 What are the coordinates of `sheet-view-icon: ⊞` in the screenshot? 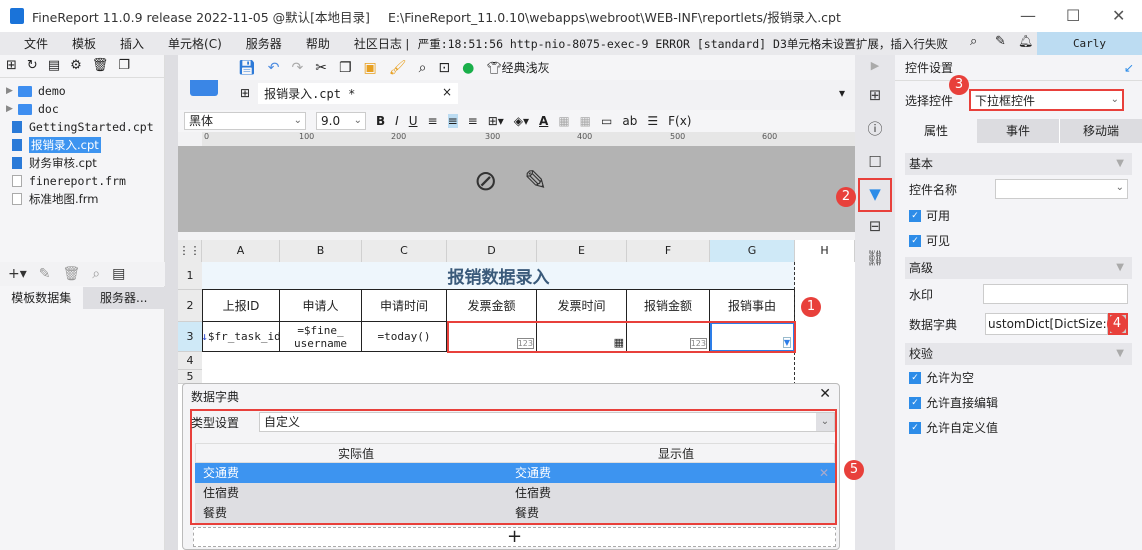 It's located at (245, 93).